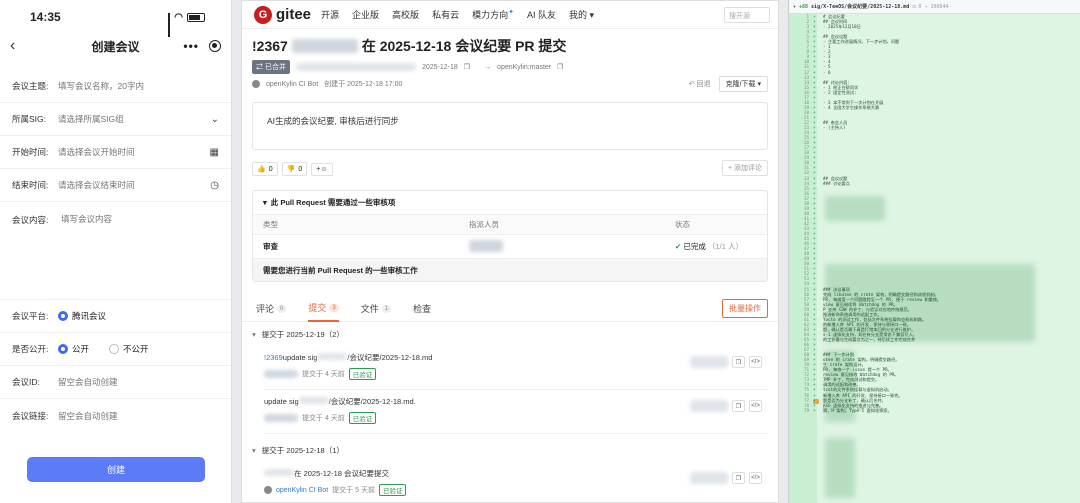  What do you see at coordinates (493, 14) in the screenshot?
I see `nav-item-moli: 模力方向✦` at bounding box center [493, 14].